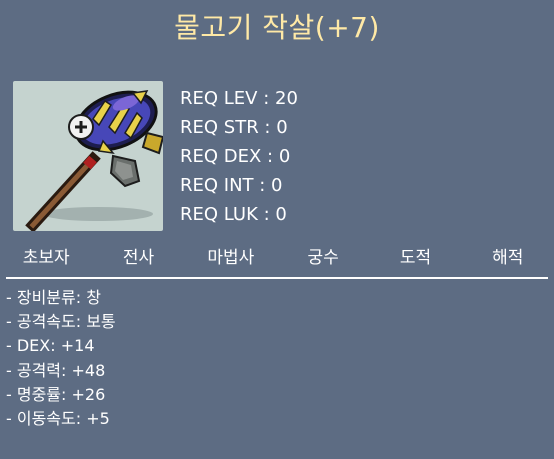 The image size is (554, 459). What do you see at coordinates (233, 214) in the screenshot?
I see `req-luk: REQ LUK : 0` at bounding box center [233, 214].